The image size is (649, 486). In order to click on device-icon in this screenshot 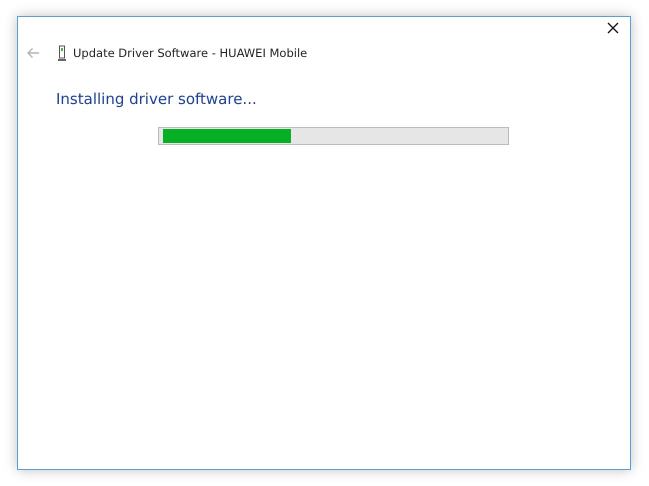, I will do `click(62, 53)`.